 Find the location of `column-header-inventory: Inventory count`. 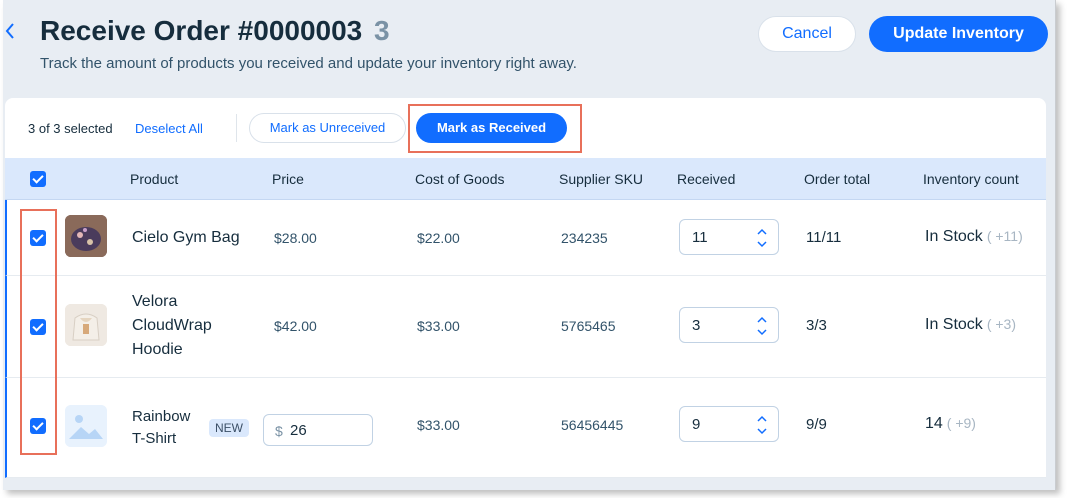

column-header-inventory: Inventory count is located at coordinates (971, 179).